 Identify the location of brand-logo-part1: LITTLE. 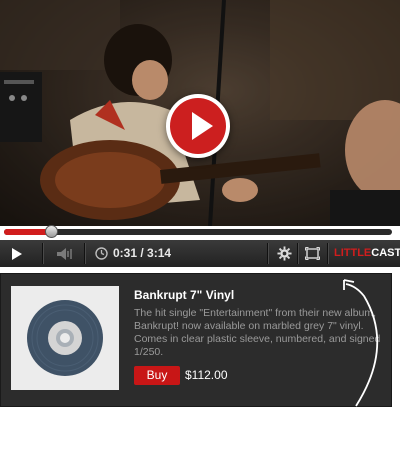
(353, 253).